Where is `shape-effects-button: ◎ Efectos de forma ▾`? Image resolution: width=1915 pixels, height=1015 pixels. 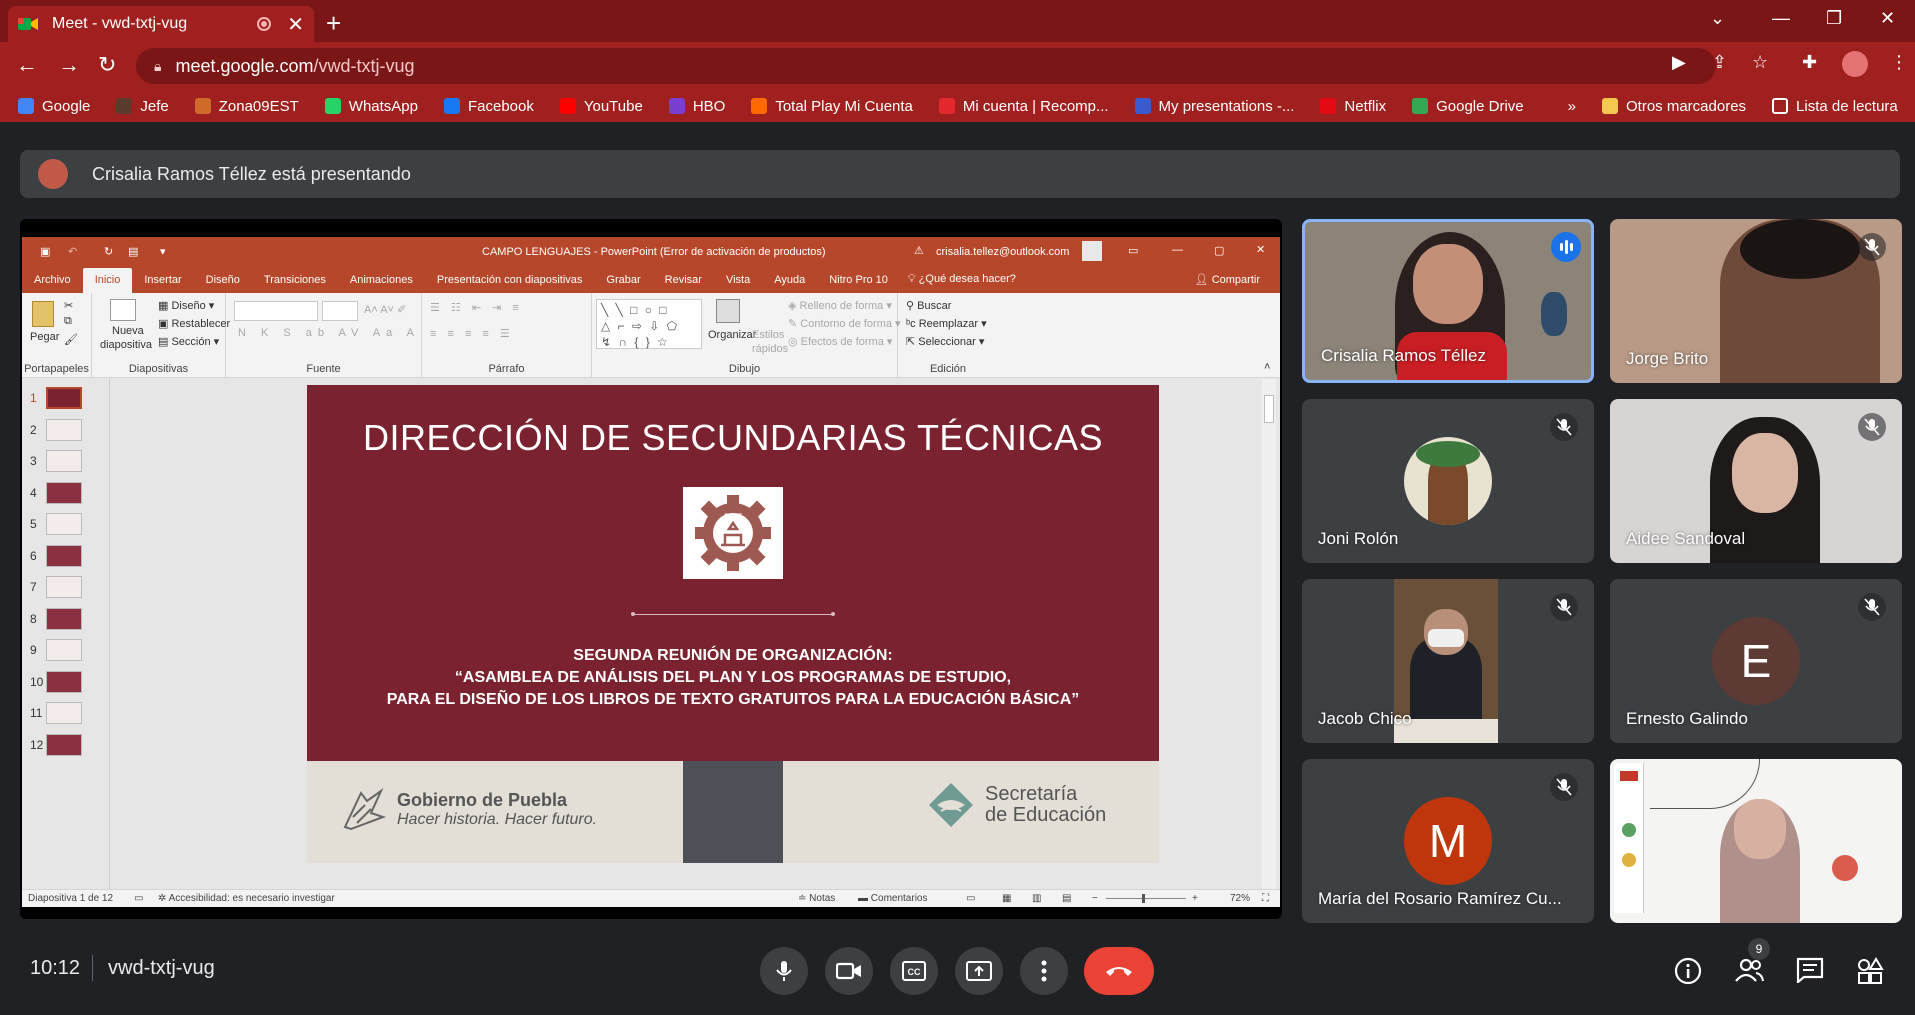 shape-effects-button: ◎ Efectos de forma ▾ is located at coordinates (840, 341).